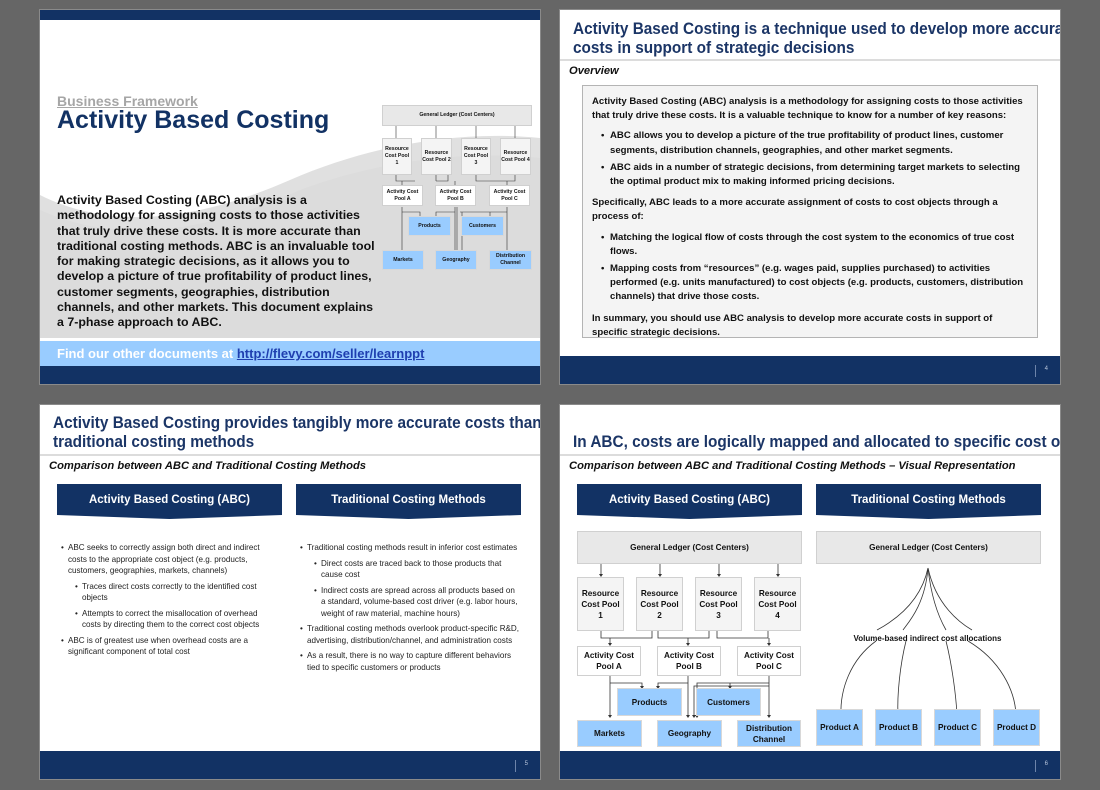 The image size is (1100, 790). Describe the element at coordinates (331, 353) in the screenshot. I see `promo-link: http://flevy.com/seller/learnppt` at that location.